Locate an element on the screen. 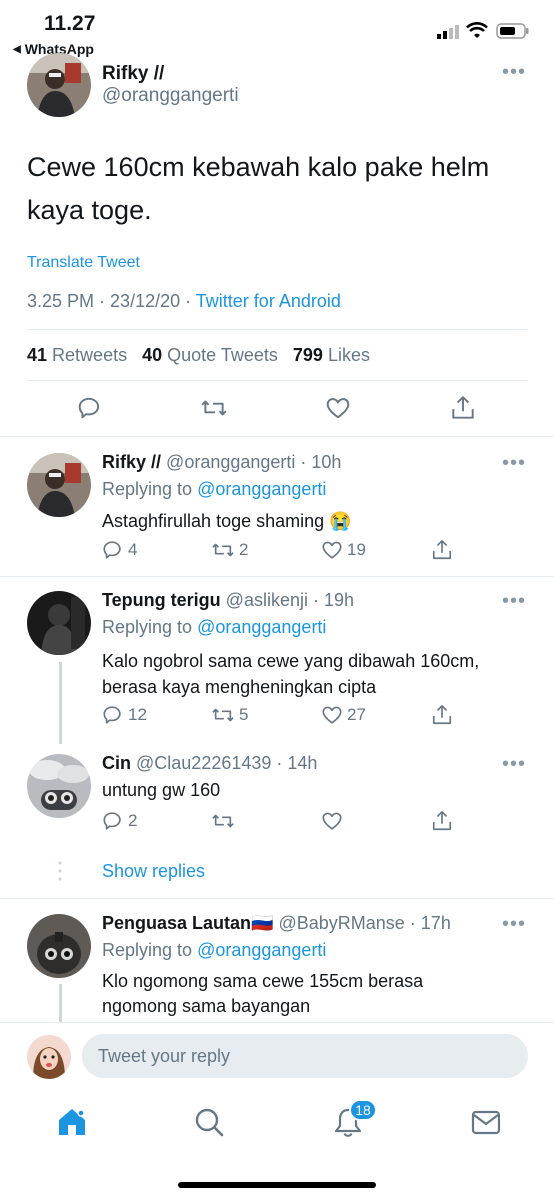 This screenshot has width=554, height=1200. reply-4-avatar is located at coordinates (59, 946).